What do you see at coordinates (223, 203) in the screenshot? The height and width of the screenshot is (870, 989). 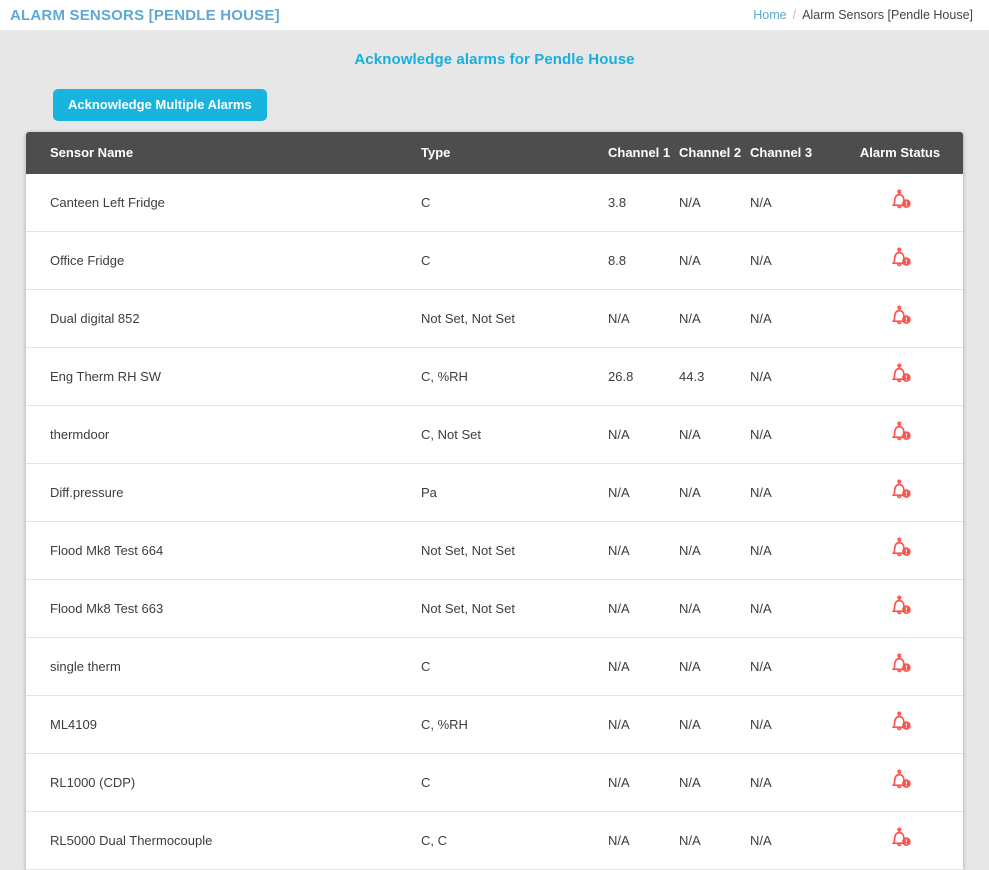 I see `cell-sensor-name: Canteen Left Fridge` at bounding box center [223, 203].